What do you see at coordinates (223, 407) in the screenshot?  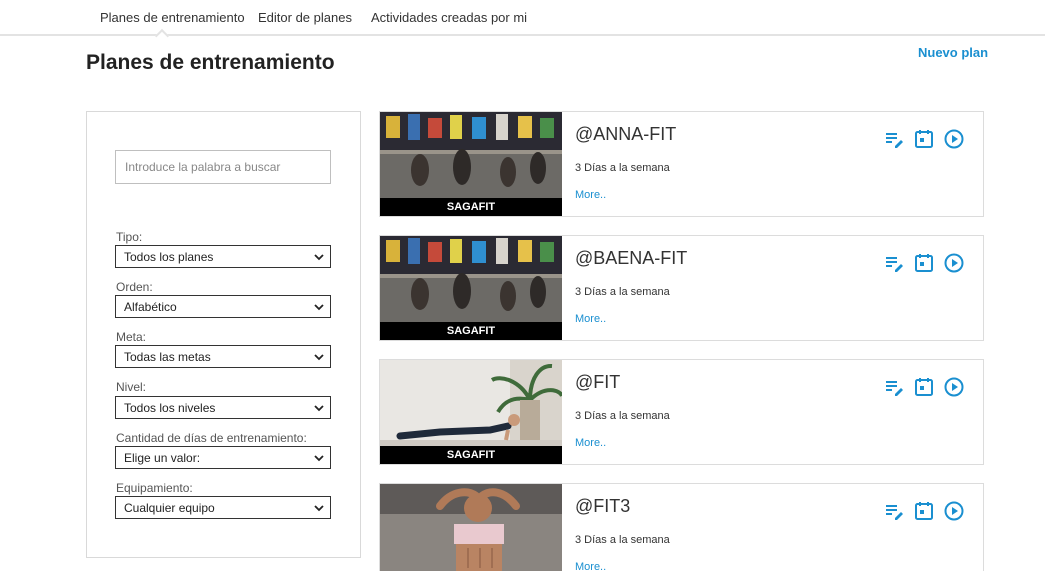 I see `filter-level-select: Todos los niveles` at bounding box center [223, 407].